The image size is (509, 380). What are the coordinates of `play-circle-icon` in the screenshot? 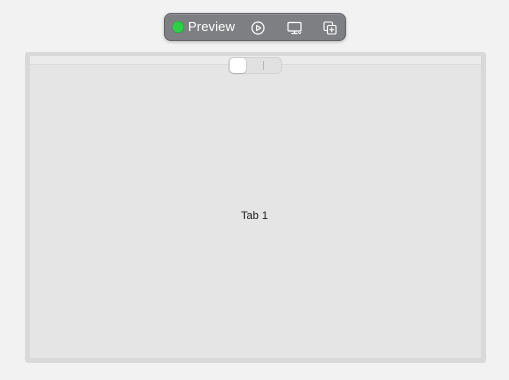 It's located at (258, 28).